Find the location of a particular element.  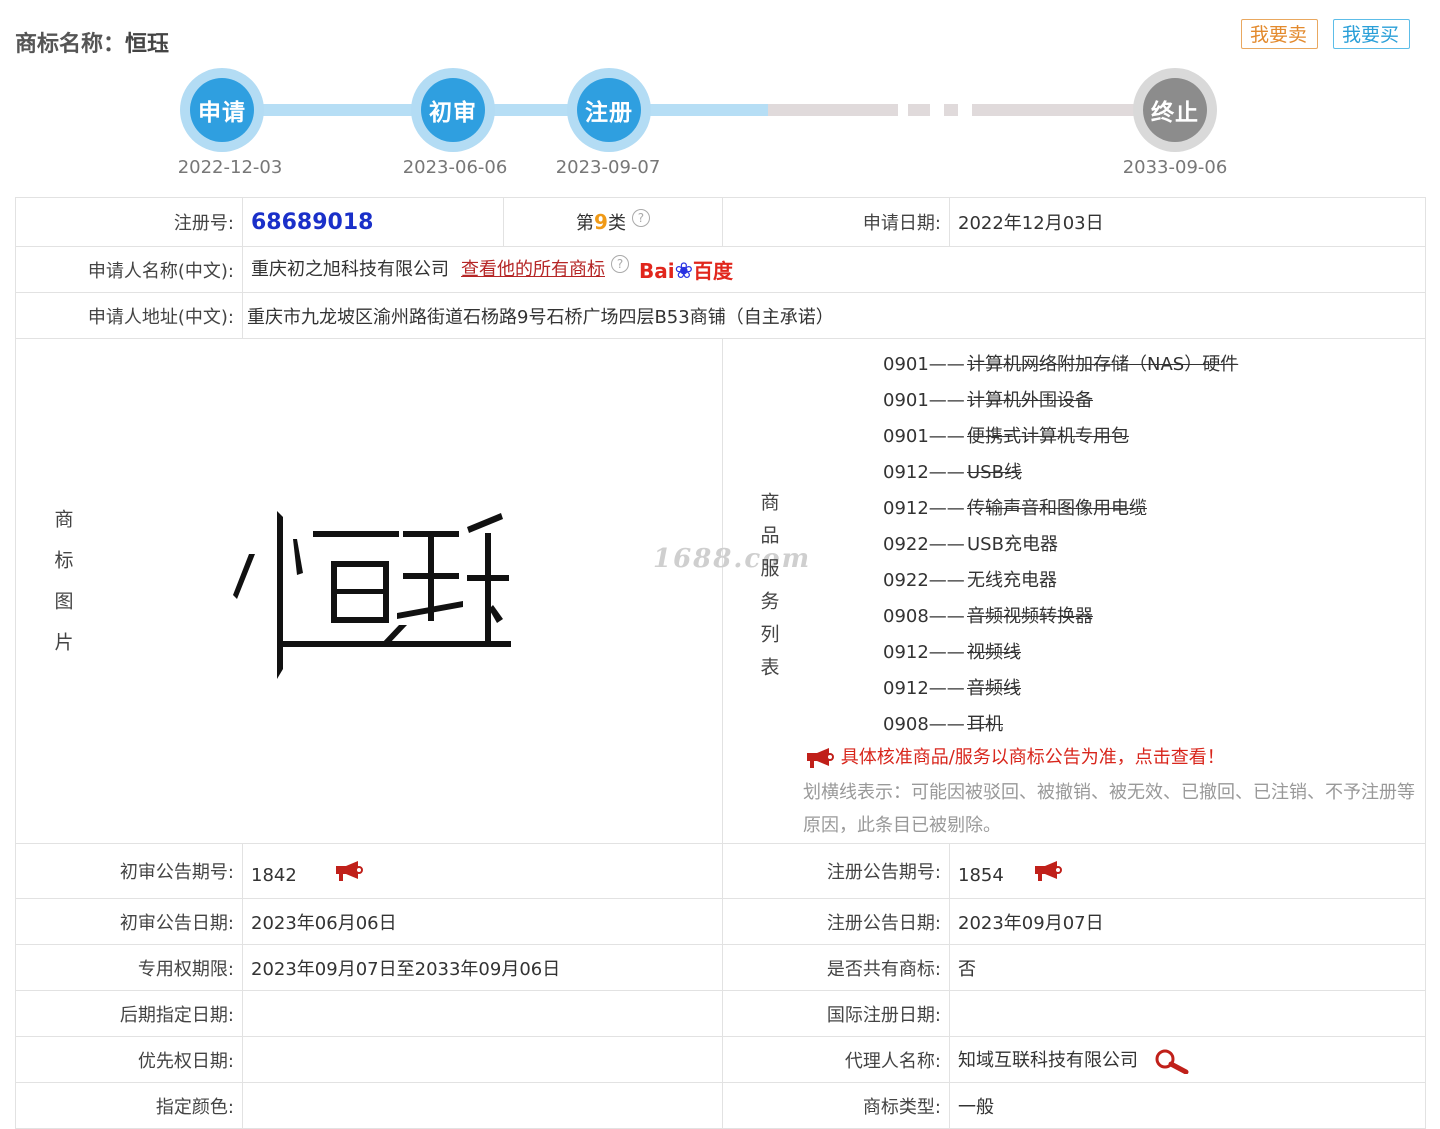

timeline-progress-done is located at coordinates (495, 110).